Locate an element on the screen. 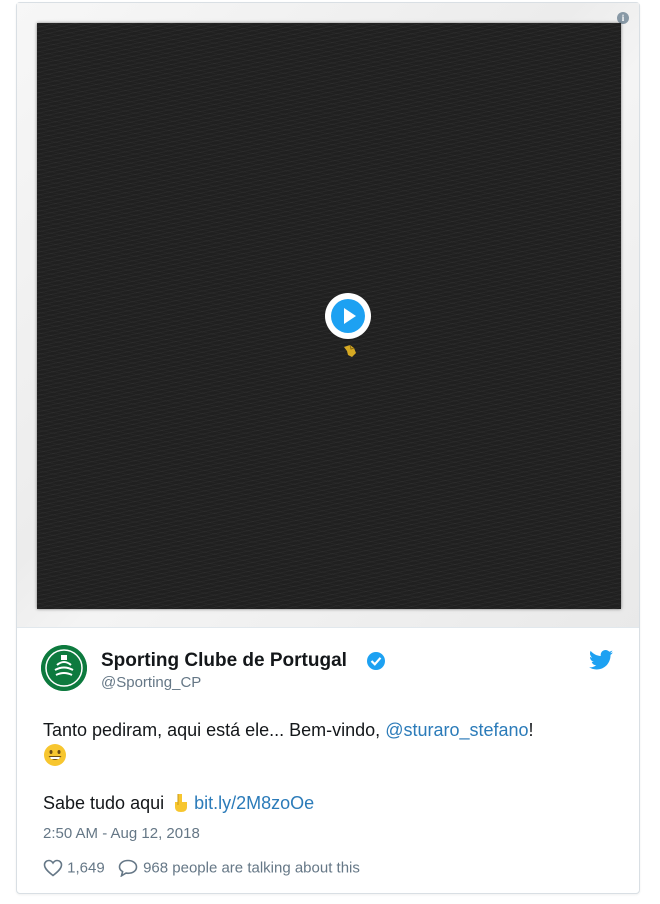 Image resolution: width=660 pixels, height=904 pixels. like-count: 1,649 is located at coordinates (86, 868).